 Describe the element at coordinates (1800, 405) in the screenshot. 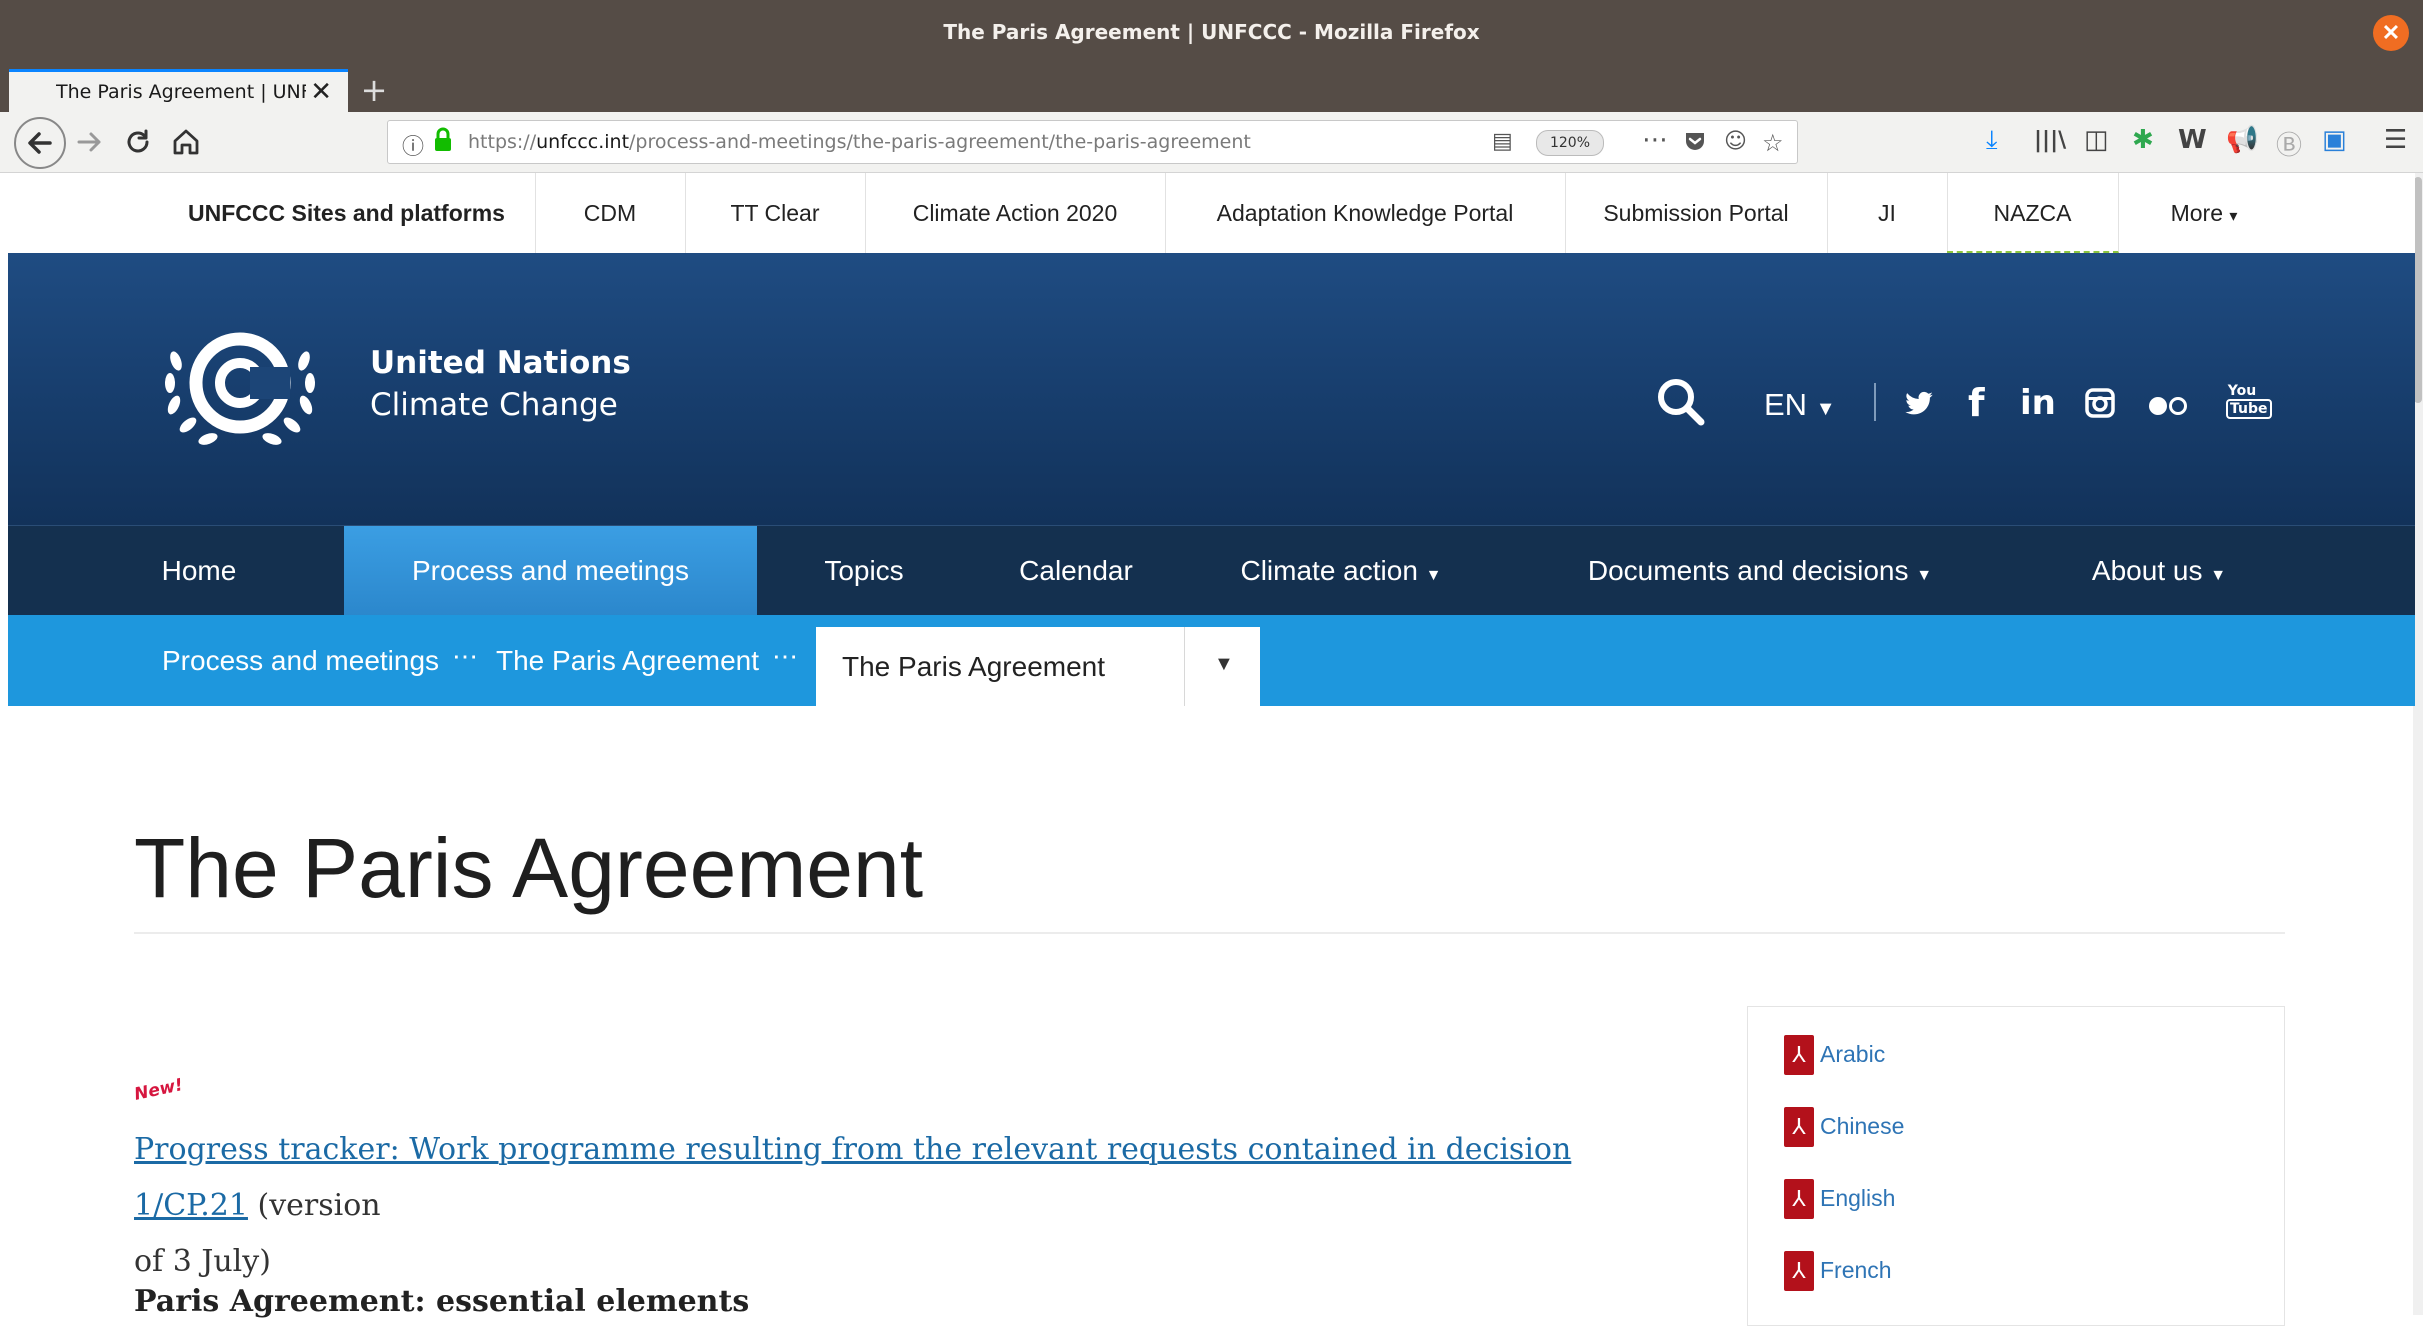

I see `language-selector: EN ▼` at that location.